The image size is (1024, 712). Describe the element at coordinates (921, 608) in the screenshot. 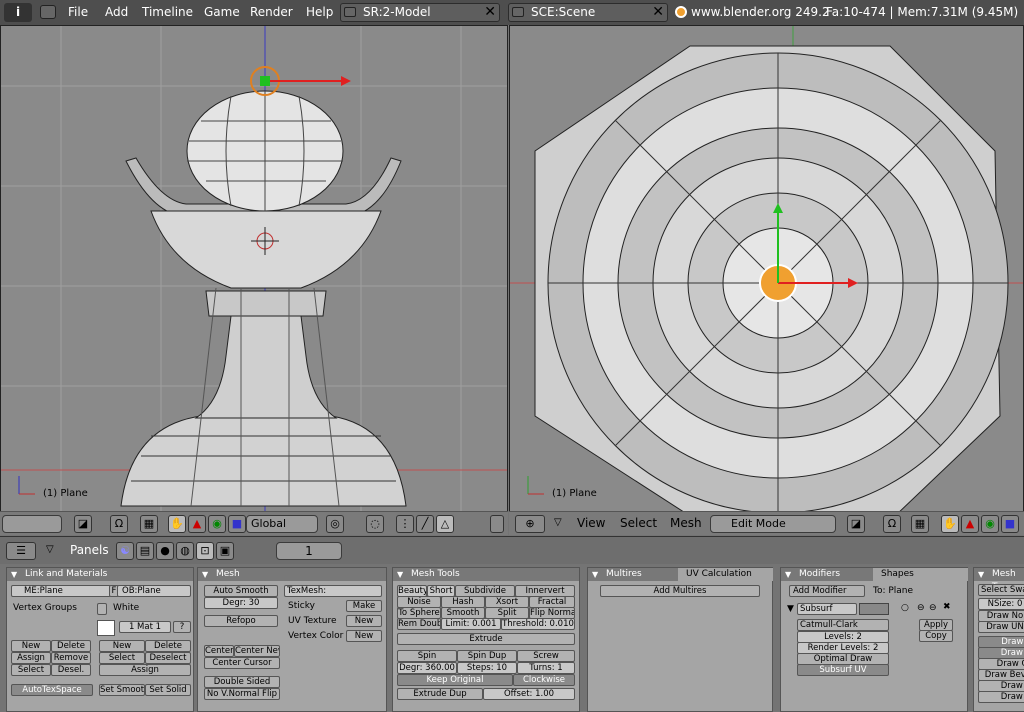

I see `move-up-icon: ⊖` at that location.